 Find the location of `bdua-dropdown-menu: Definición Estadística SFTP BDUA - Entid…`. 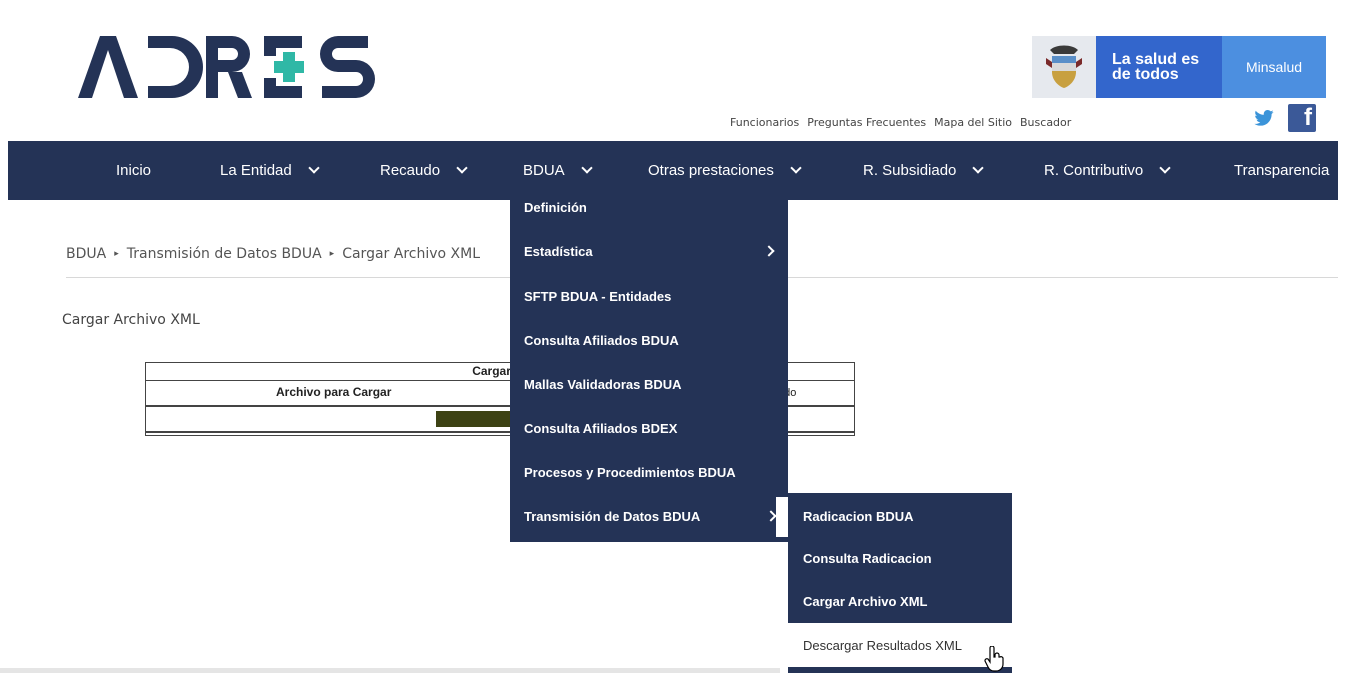

bdua-dropdown-menu: Definición Estadística SFTP BDUA - Entid… is located at coordinates (649, 364).